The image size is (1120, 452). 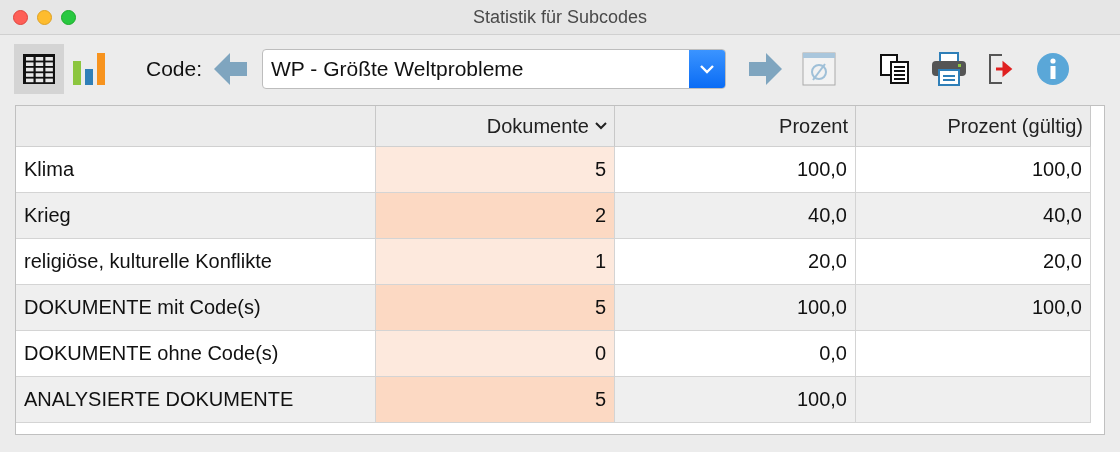 I want to click on table-cell: 2, so click(x=495, y=216).